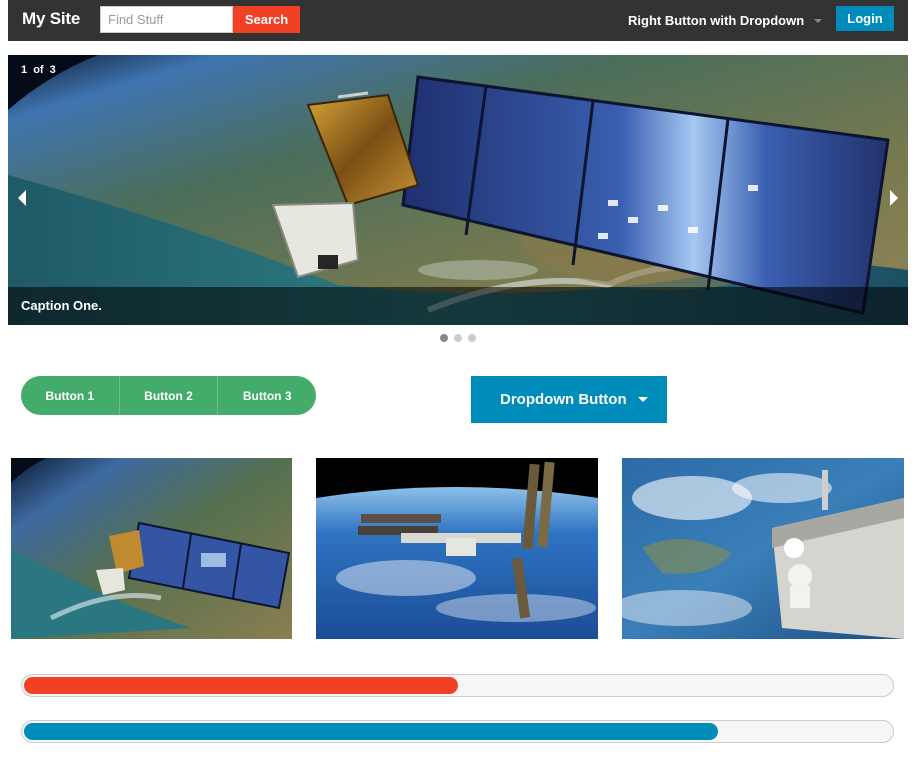 The width and height of the screenshot is (916, 764). I want to click on chevron-right-icon, so click(894, 198).